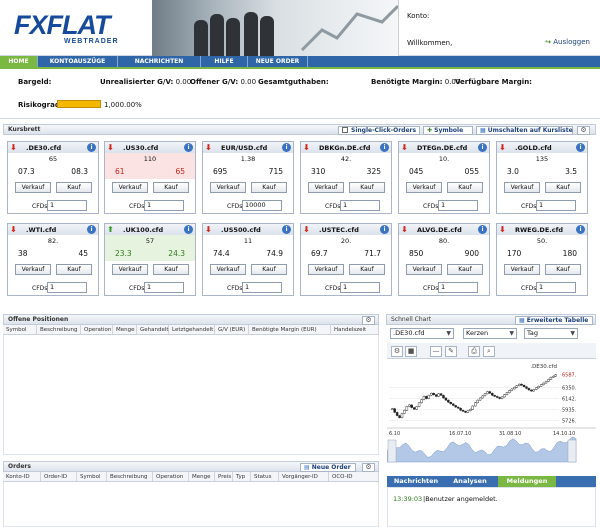  What do you see at coordinates (489, 351) in the screenshot?
I see `chart-zoom-icon: ⌕` at bounding box center [489, 351].